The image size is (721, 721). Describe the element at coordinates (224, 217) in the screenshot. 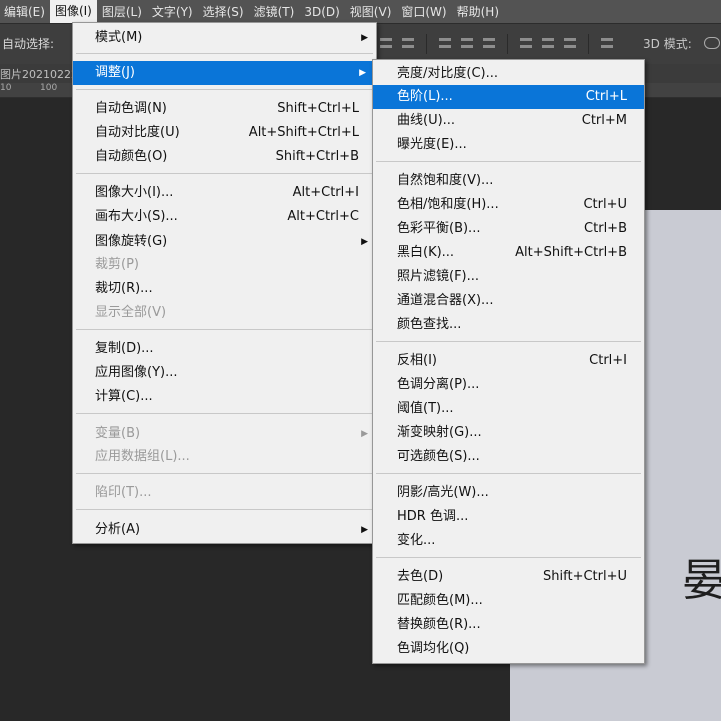

I see `menu-item-canvas-size: 画布大小(S)... Alt+Ctrl+C` at that location.